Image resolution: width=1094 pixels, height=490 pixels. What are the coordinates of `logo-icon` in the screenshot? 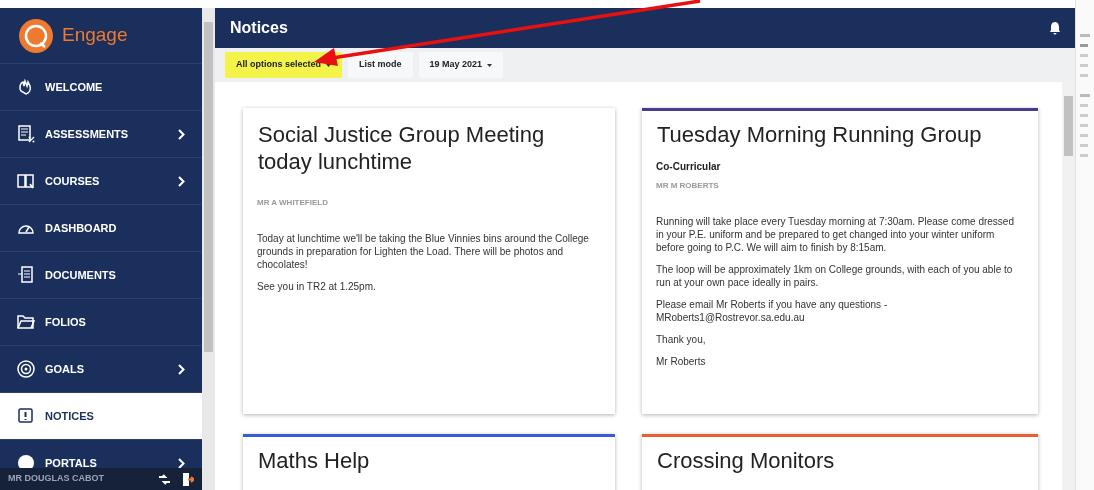 It's located at (36, 35).